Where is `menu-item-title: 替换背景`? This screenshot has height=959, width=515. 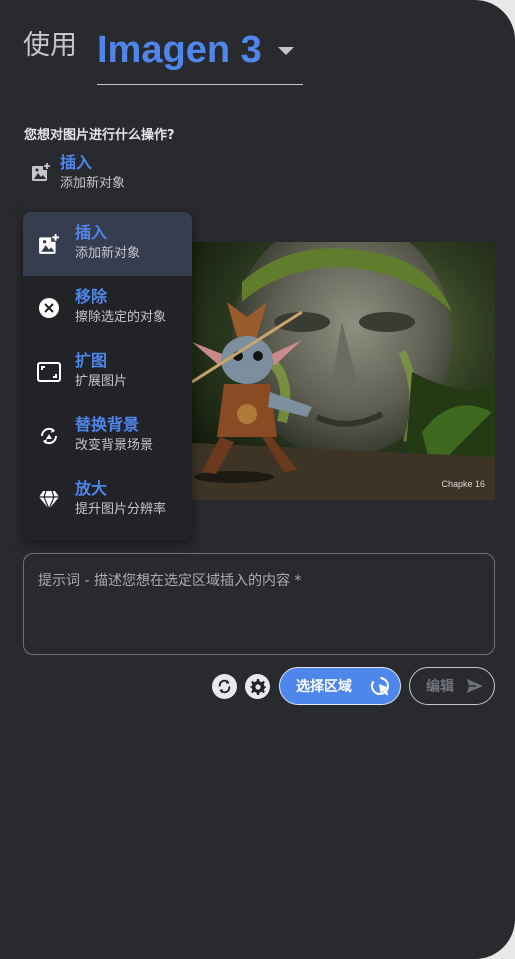 menu-item-title: 替换背景 is located at coordinates (107, 424).